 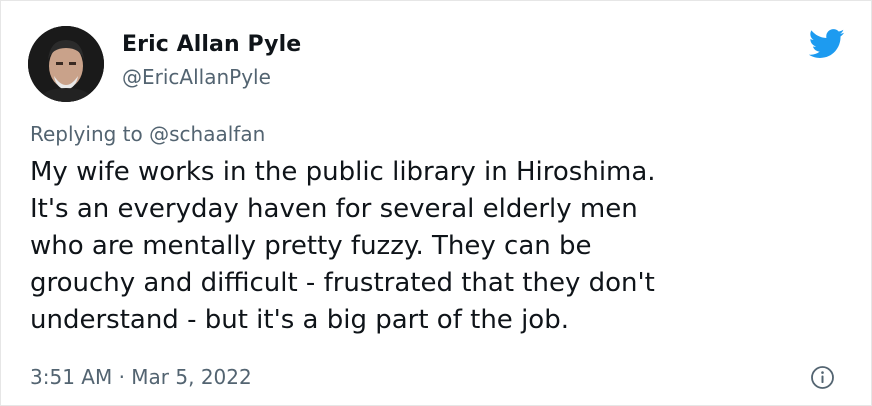 What do you see at coordinates (86, 134) in the screenshot?
I see `reply-prefix: Replying to` at bounding box center [86, 134].